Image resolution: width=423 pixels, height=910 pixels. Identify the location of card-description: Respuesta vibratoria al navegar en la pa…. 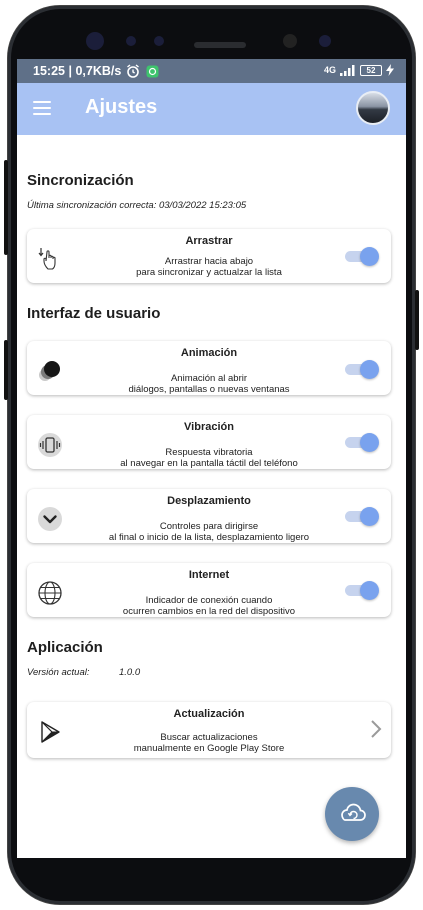
(209, 458).